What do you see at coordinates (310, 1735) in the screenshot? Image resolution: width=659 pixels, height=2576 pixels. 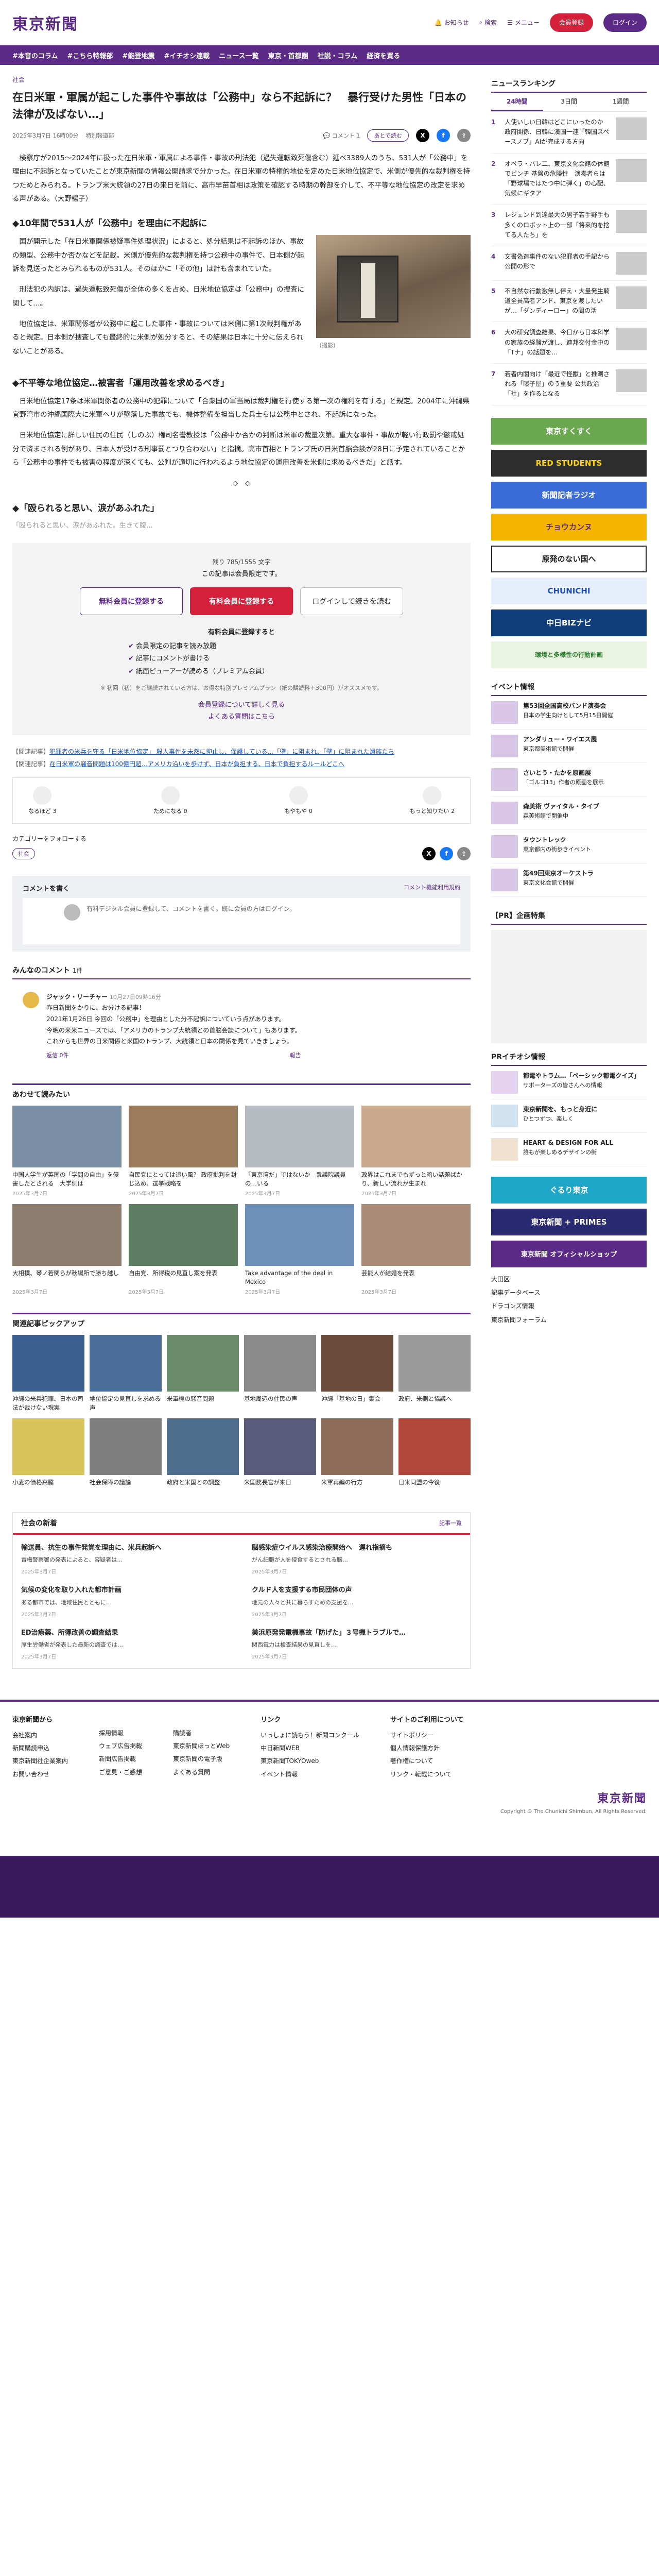 I see `footer-link: いっしょに読もう！新聞コンクール` at bounding box center [310, 1735].